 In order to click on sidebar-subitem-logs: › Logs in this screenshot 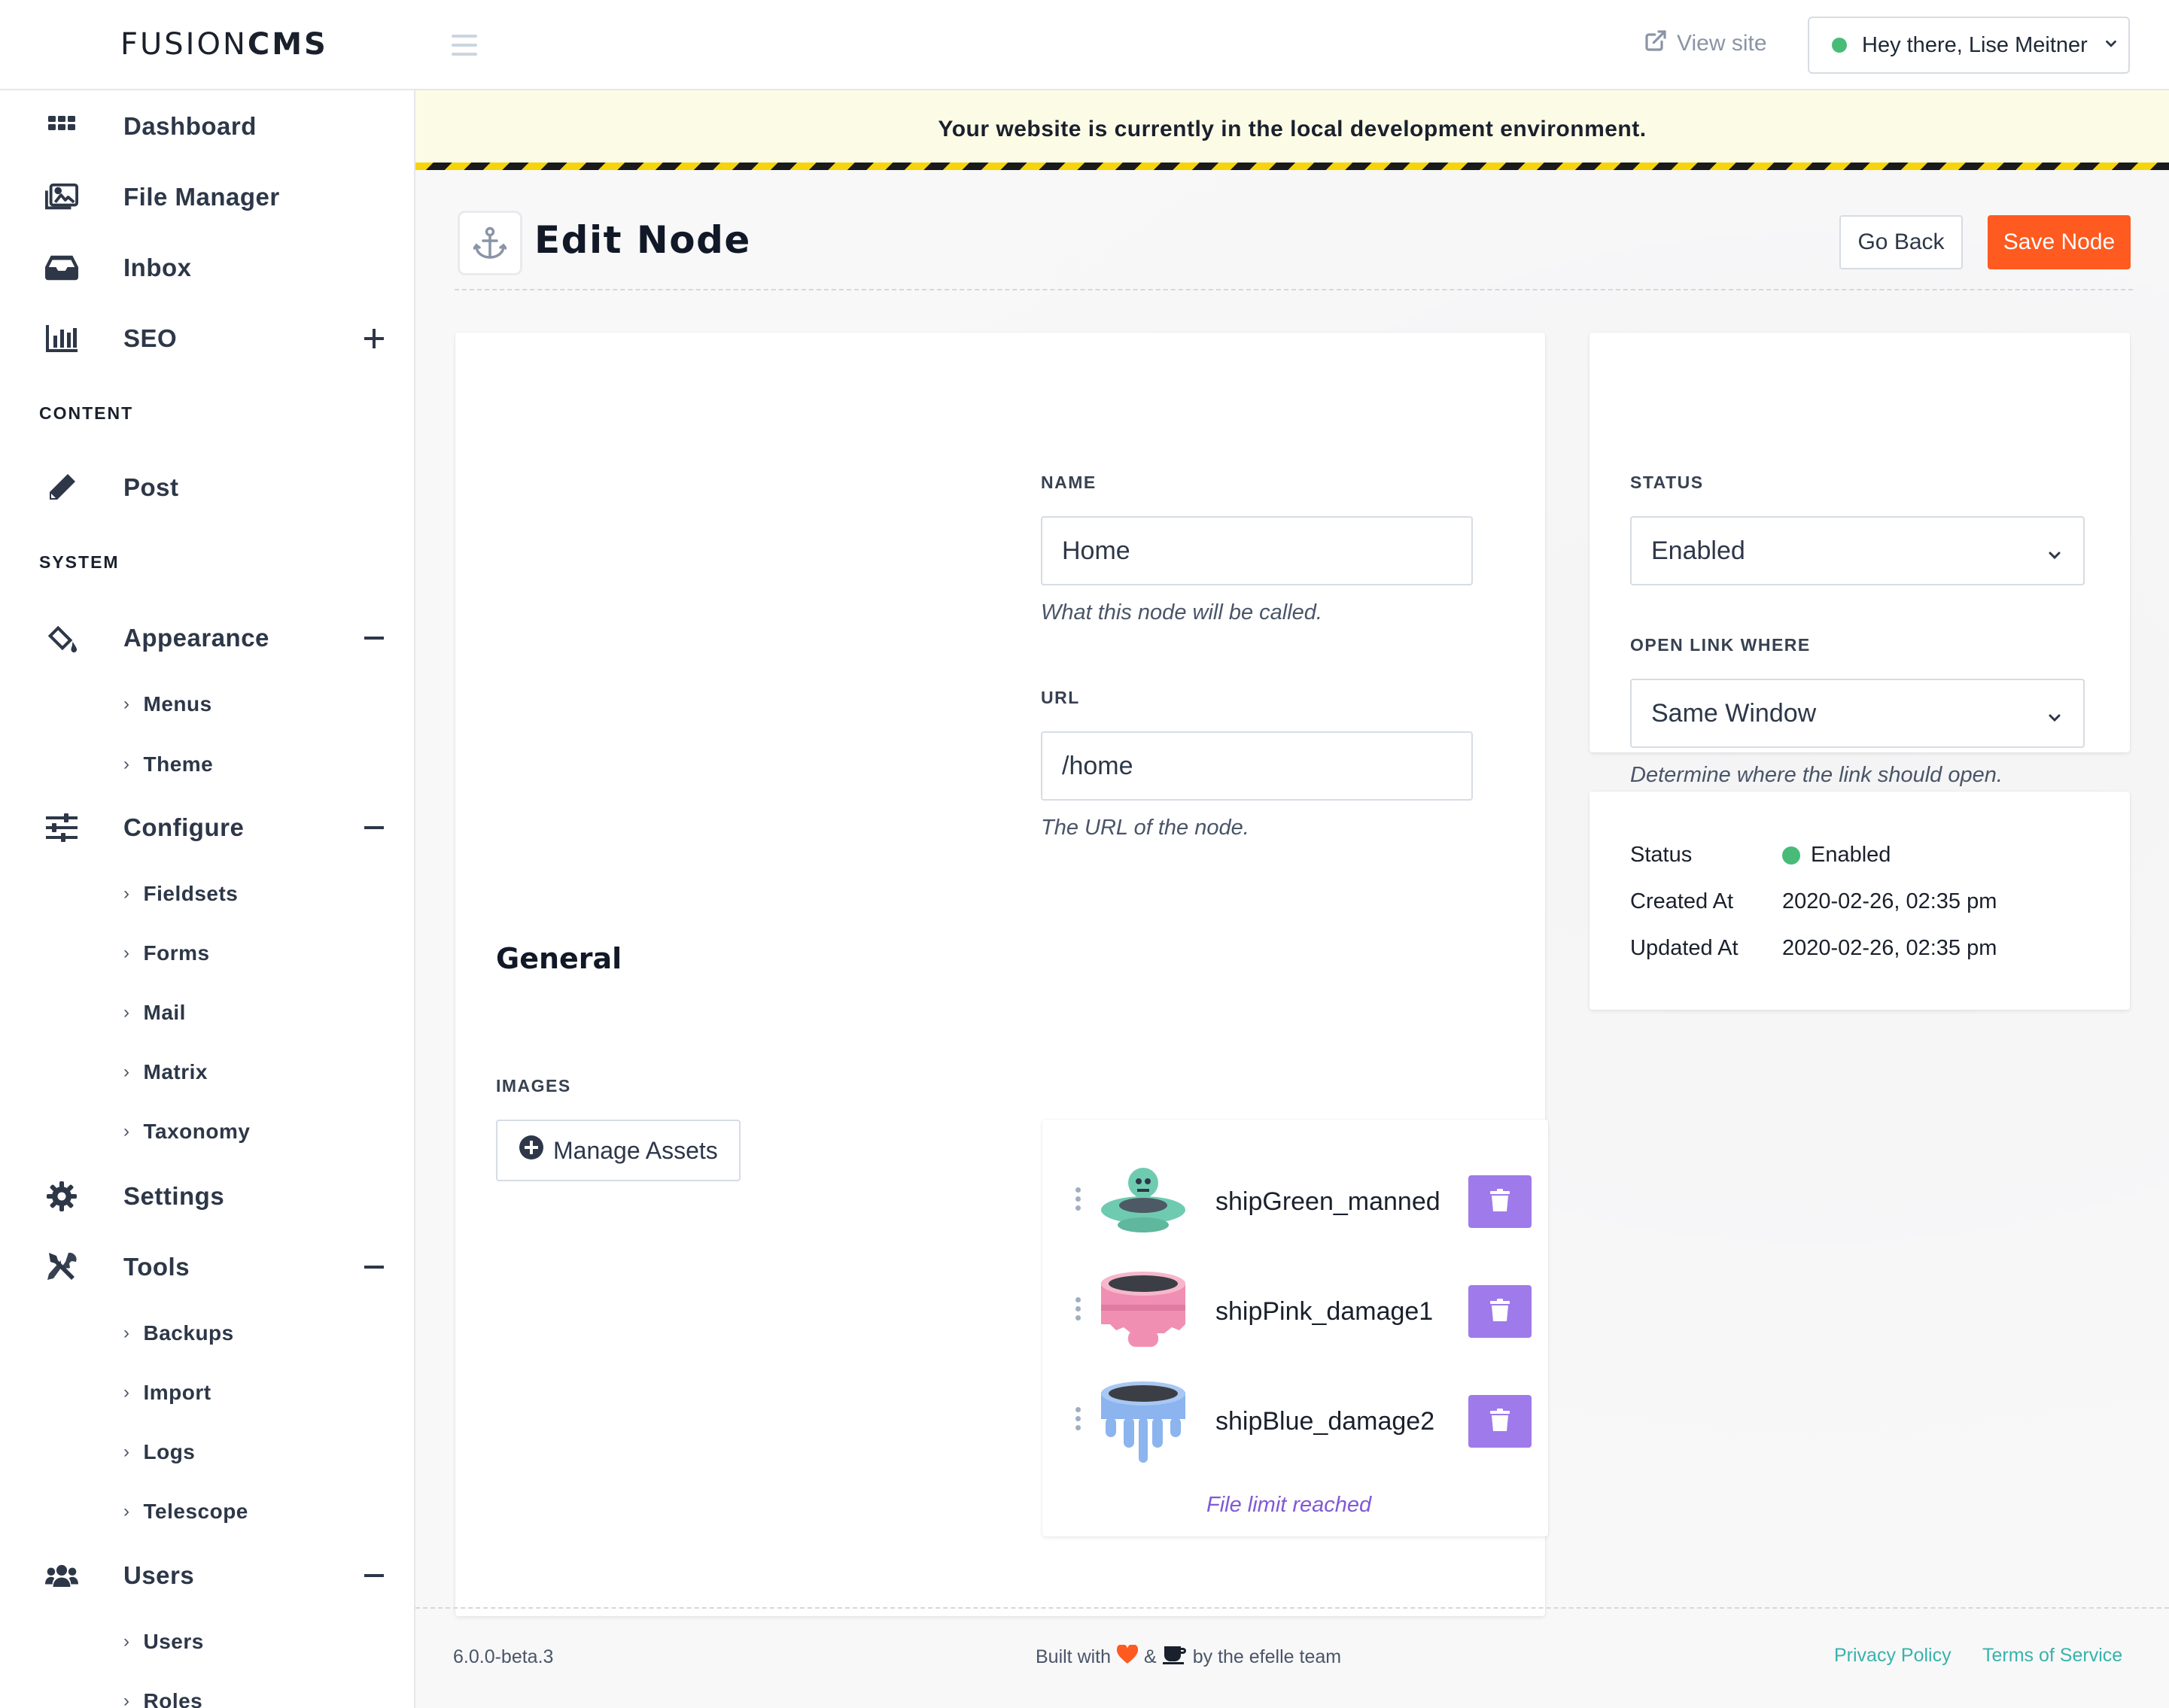, I will do `click(159, 1452)`.